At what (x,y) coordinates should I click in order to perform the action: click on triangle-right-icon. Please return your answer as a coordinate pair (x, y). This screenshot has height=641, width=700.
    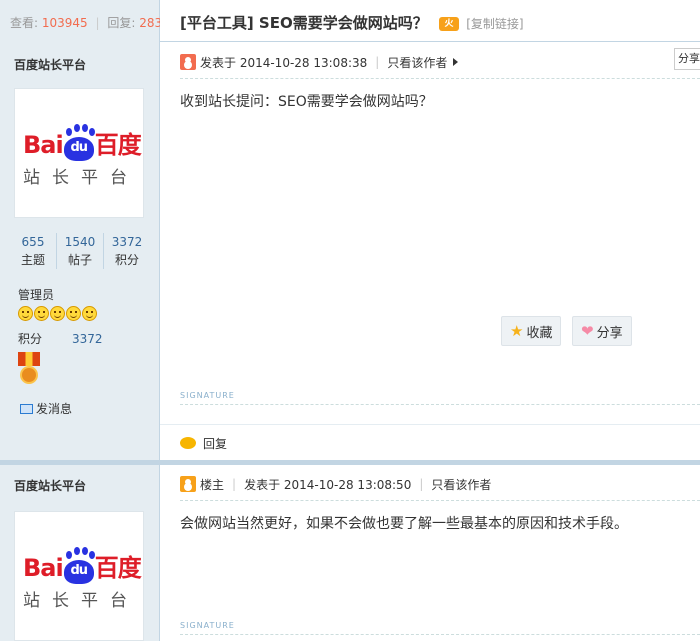
    Looking at the image, I should click on (456, 62).